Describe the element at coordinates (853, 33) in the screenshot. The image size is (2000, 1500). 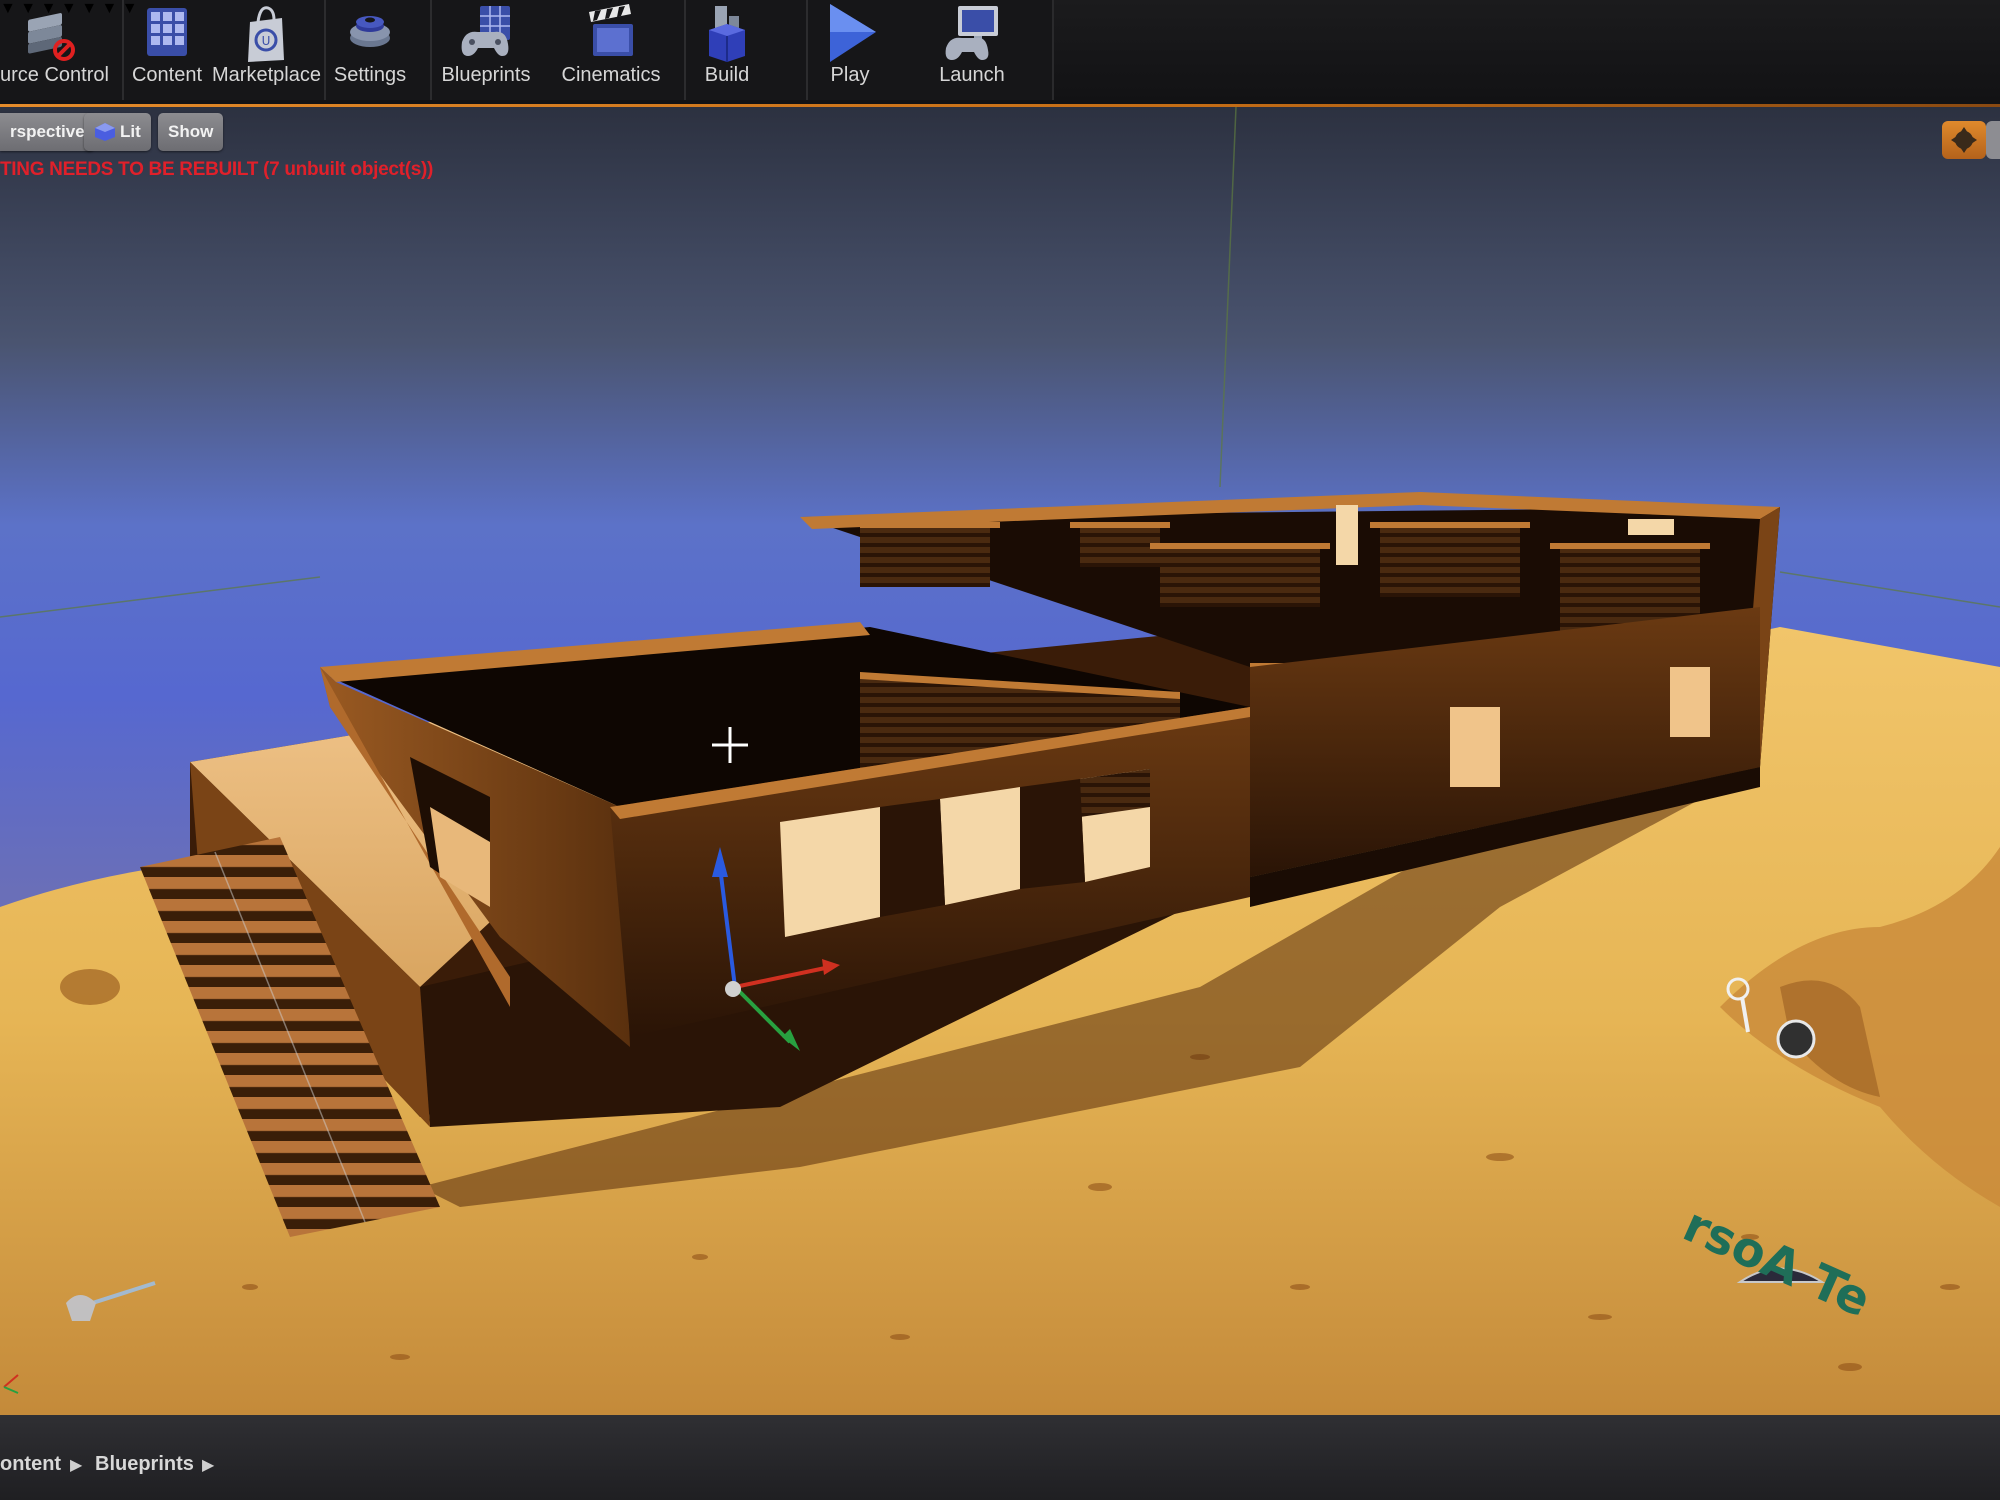
I see `play-icon` at that location.